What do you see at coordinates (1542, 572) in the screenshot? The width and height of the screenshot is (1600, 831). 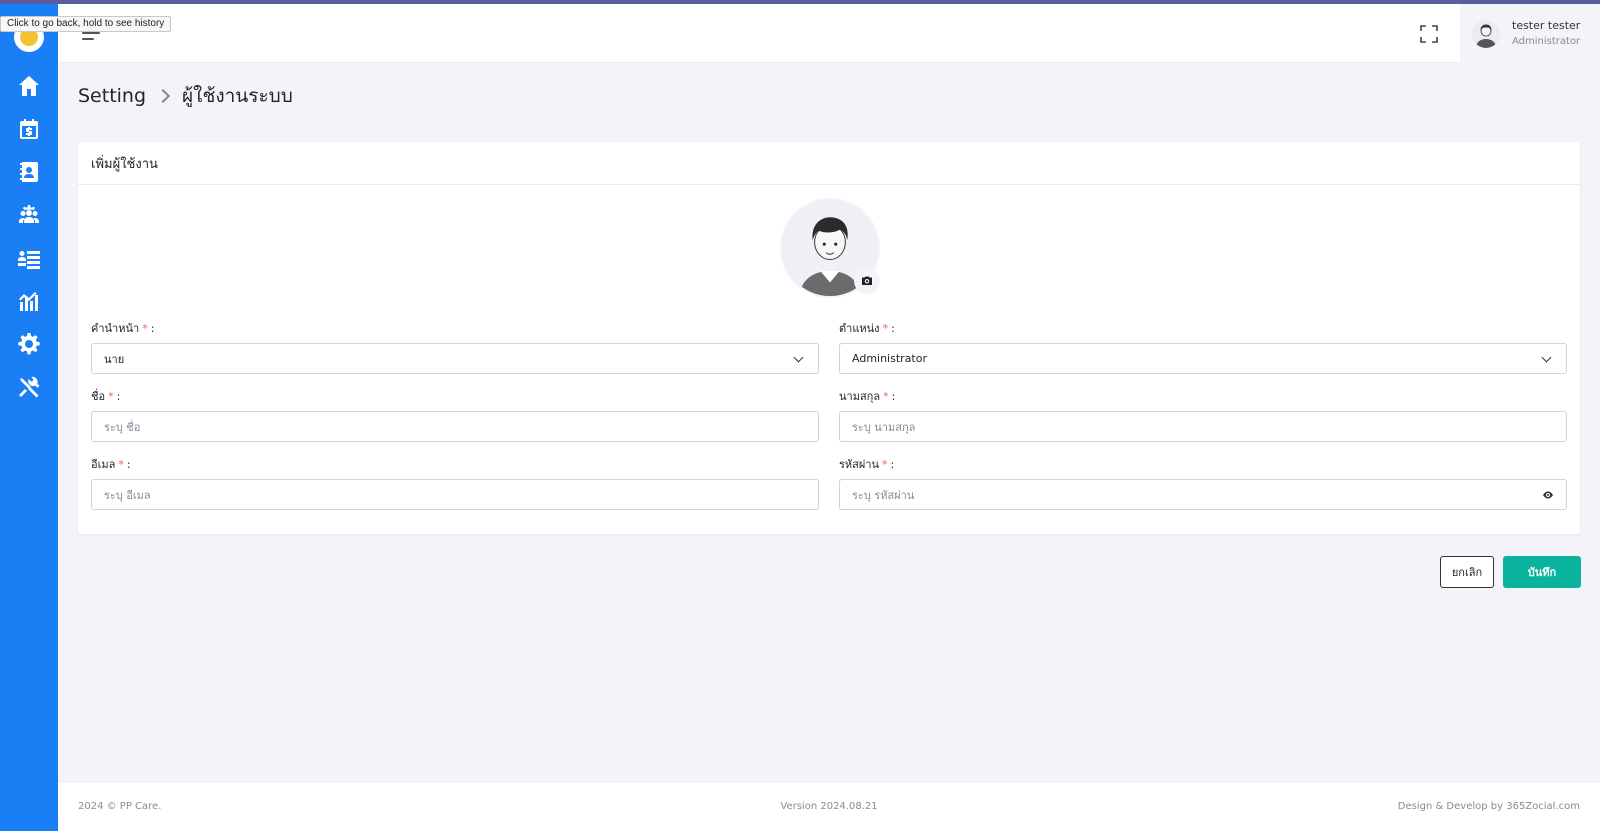 I see `save-button: บันทึก` at bounding box center [1542, 572].